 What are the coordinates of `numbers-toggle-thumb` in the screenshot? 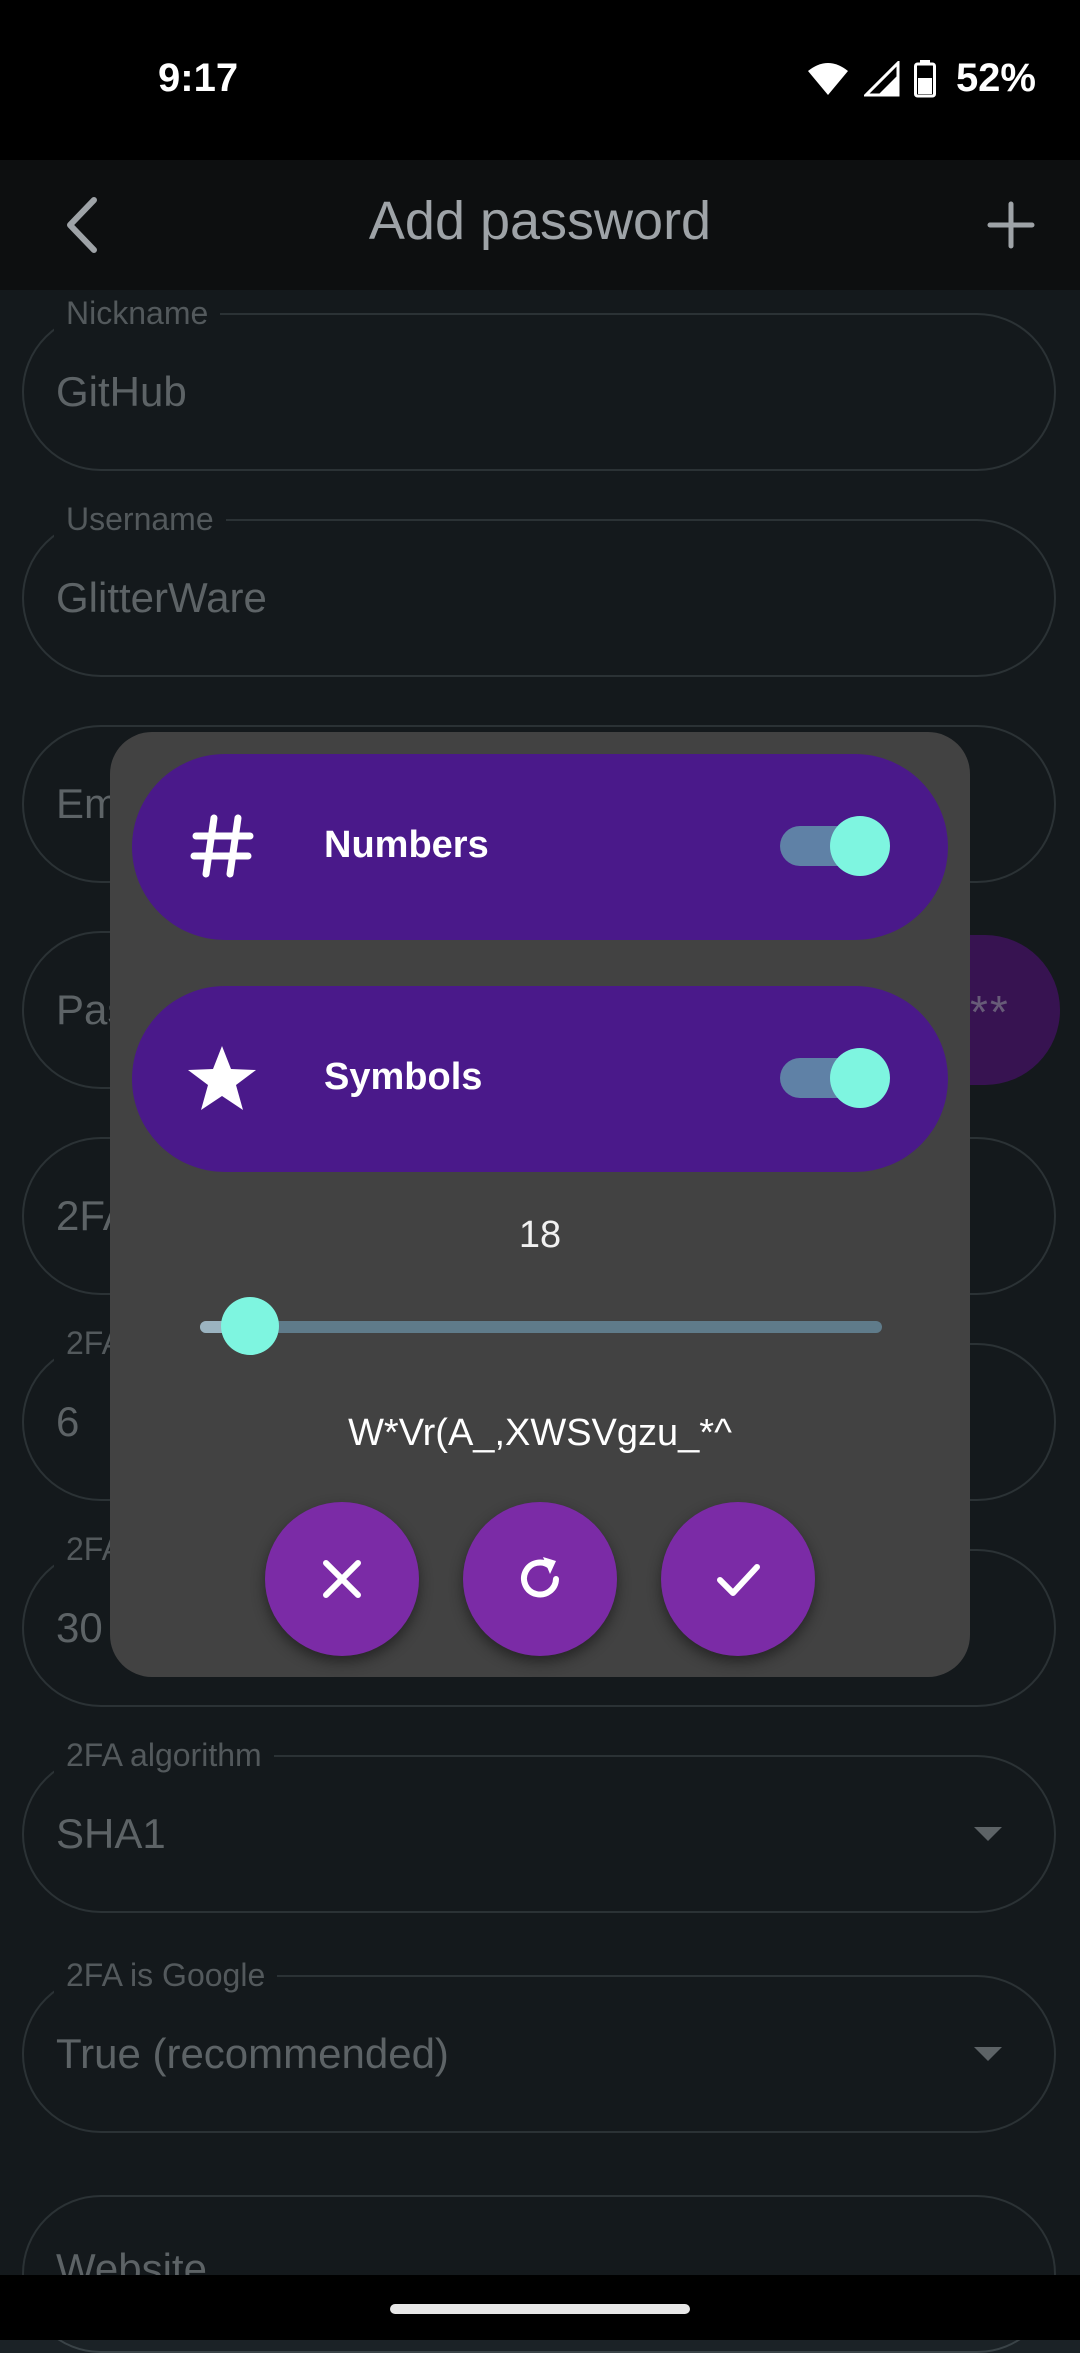 It's located at (860, 846).